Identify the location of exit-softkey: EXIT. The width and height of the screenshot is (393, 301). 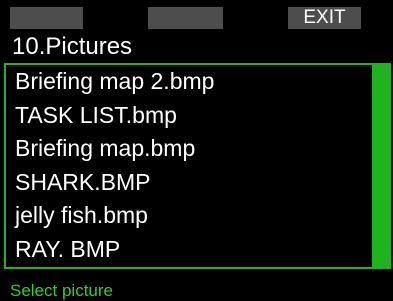
(324, 18).